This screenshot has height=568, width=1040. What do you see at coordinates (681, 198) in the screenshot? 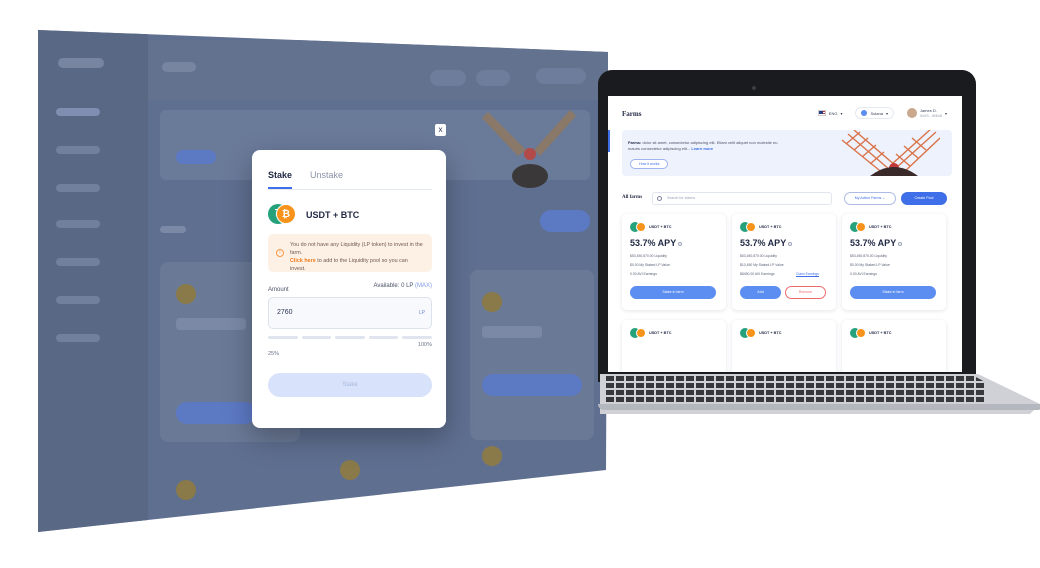
I see `search-placeholder: Search for tokens` at bounding box center [681, 198].